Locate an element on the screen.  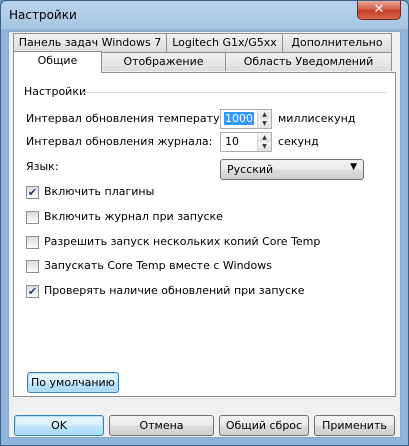
language-label: Язык: is located at coordinates (42, 166).